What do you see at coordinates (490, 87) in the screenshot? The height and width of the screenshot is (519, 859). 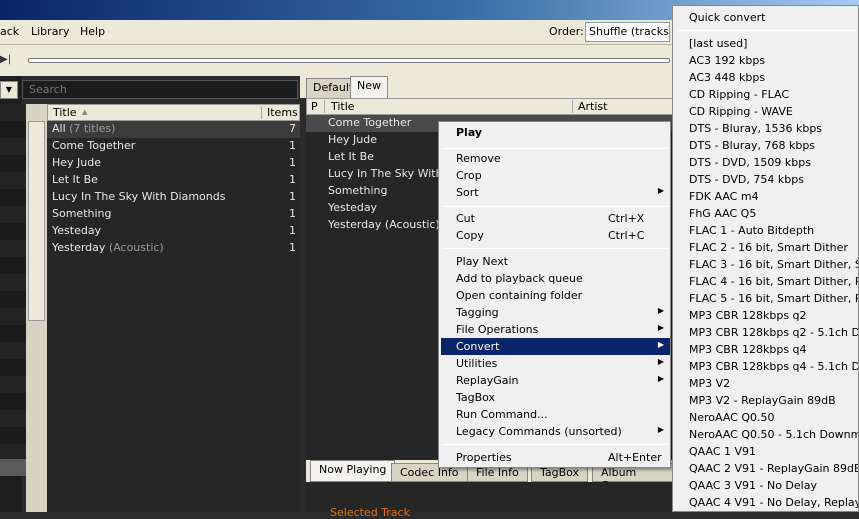 I see `playlist-tabs: Default New` at bounding box center [490, 87].